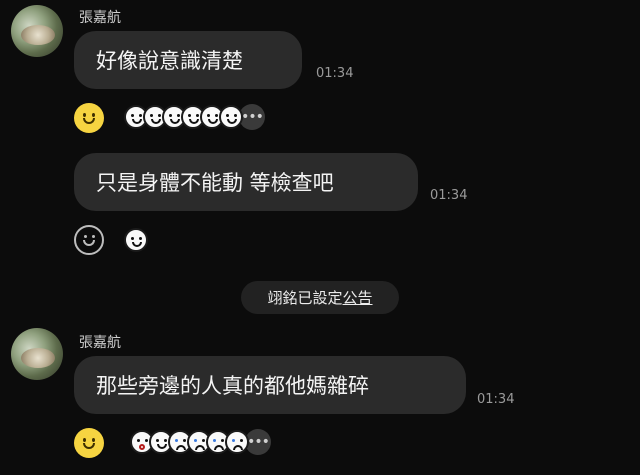 This screenshot has width=640, height=475. Describe the element at coordinates (232, 386) in the screenshot. I see `message-text: 那些旁邊的人真的都他媽雜碎` at that location.